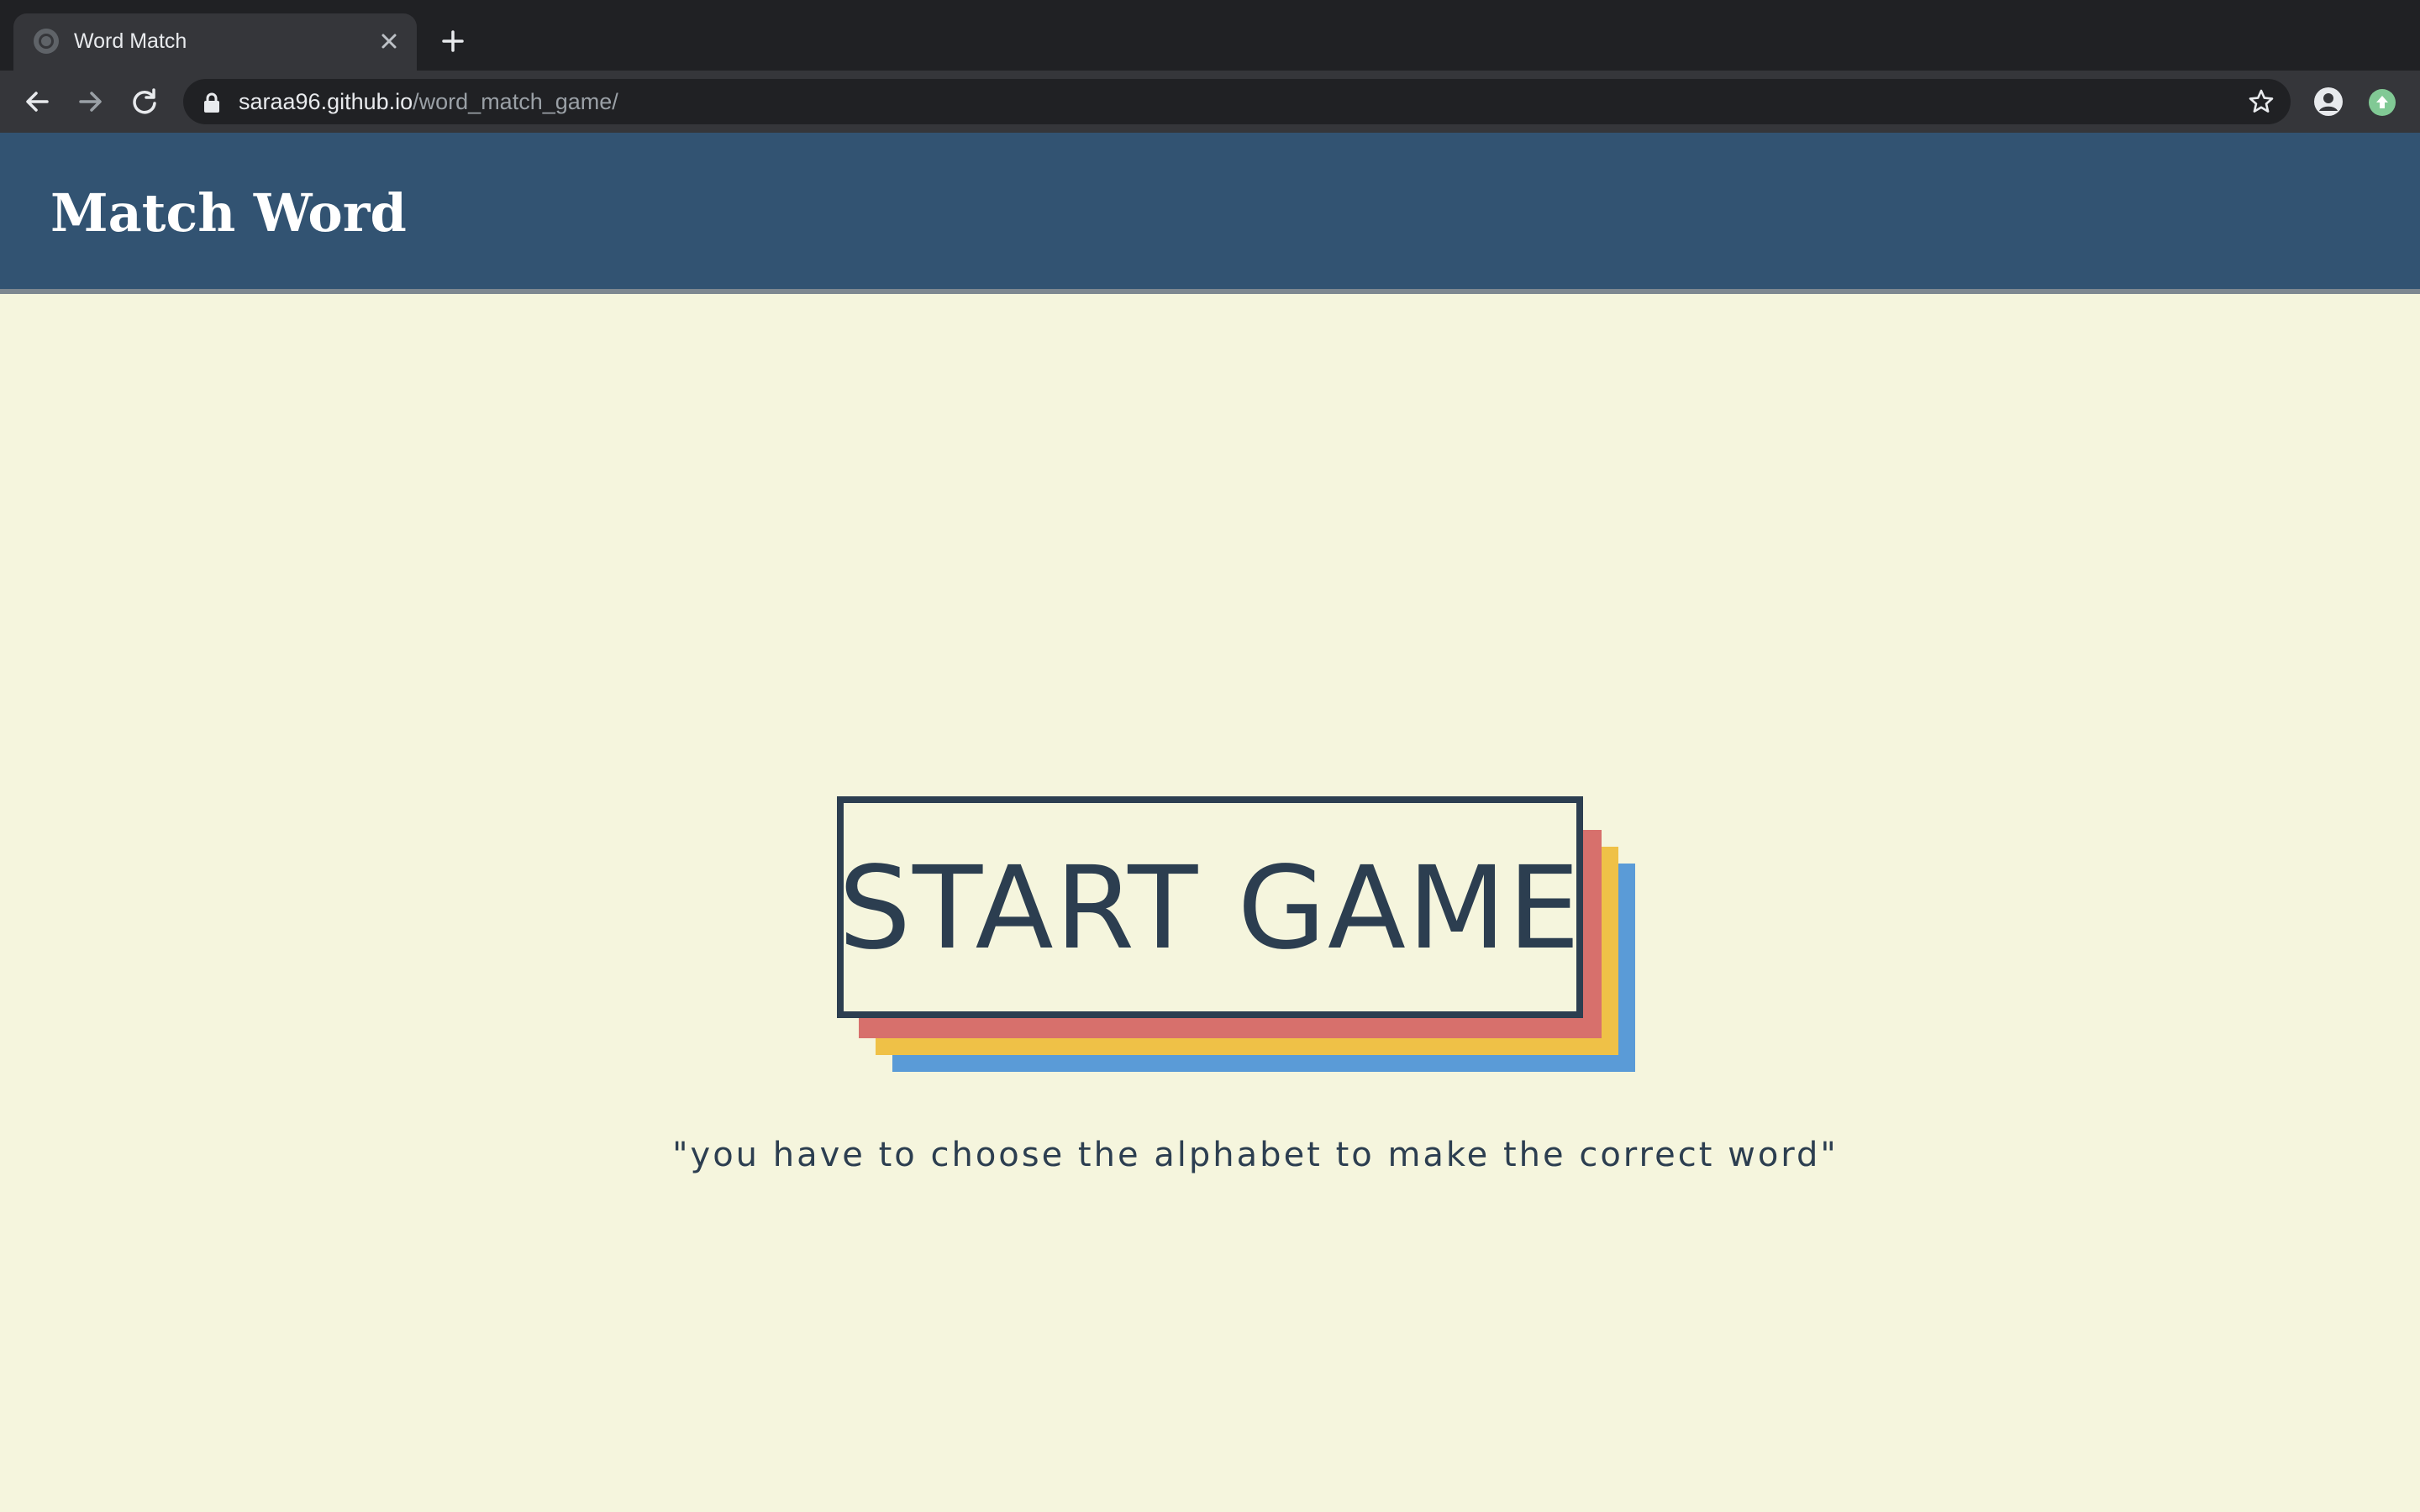  Describe the element at coordinates (91, 101) in the screenshot. I see `arrow-right-icon` at that location.